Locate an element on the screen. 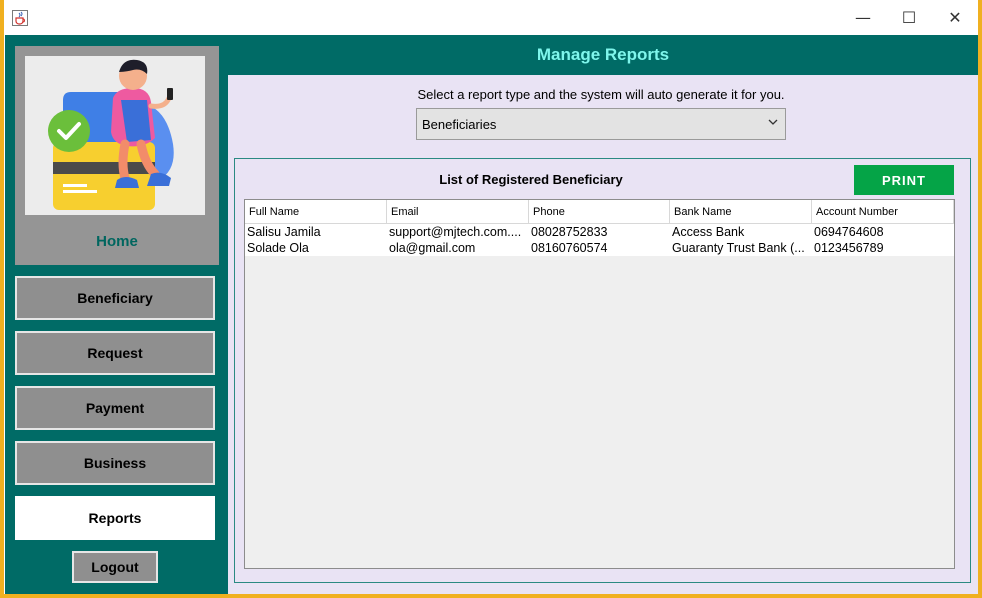  close-button: ✕ is located at coordinates (955, 17).